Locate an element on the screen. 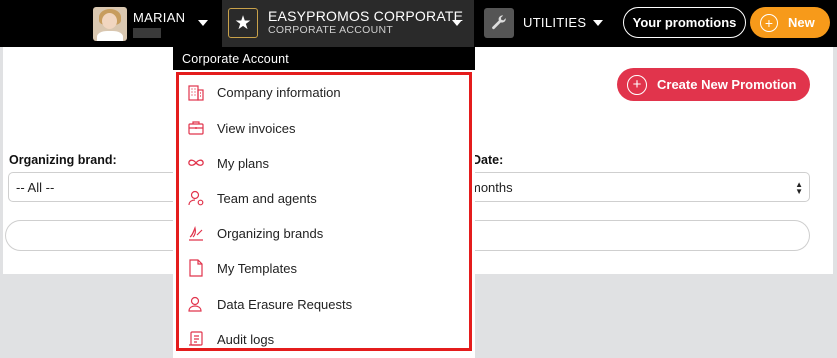 The image size is (837, 358). infinity-icon is located at coordinates (196, 163).